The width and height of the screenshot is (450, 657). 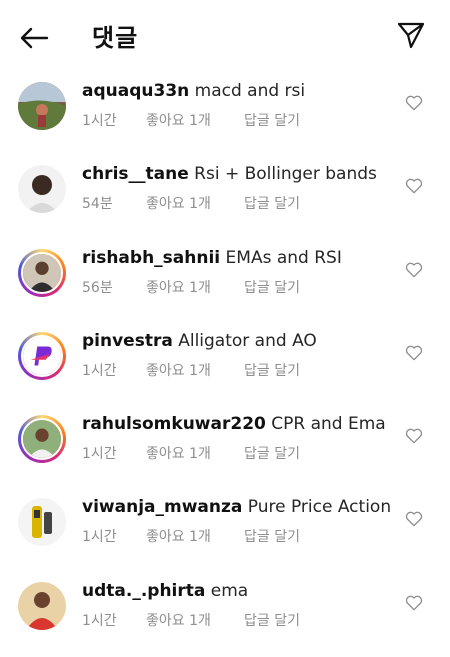 What do you see at coordinates (247, 340) in the screenshot?
I see `comment-body: Alligator and AO` at bounding box center [247, 340].